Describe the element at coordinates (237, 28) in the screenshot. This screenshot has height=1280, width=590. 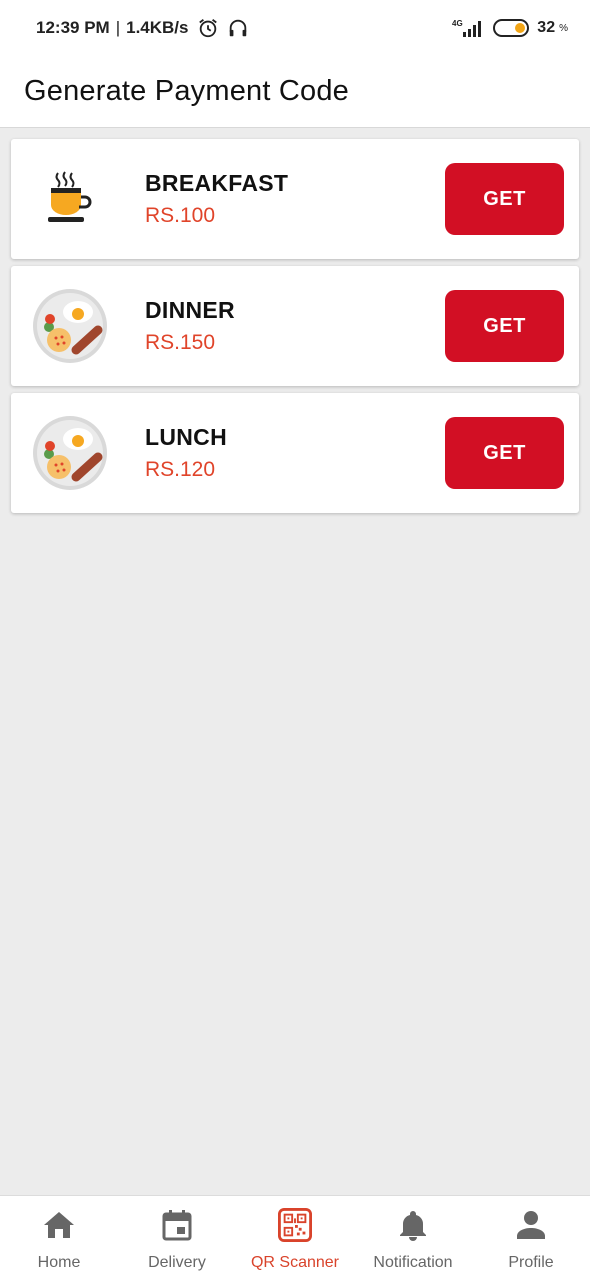
I see `headphones-icon` at that location.